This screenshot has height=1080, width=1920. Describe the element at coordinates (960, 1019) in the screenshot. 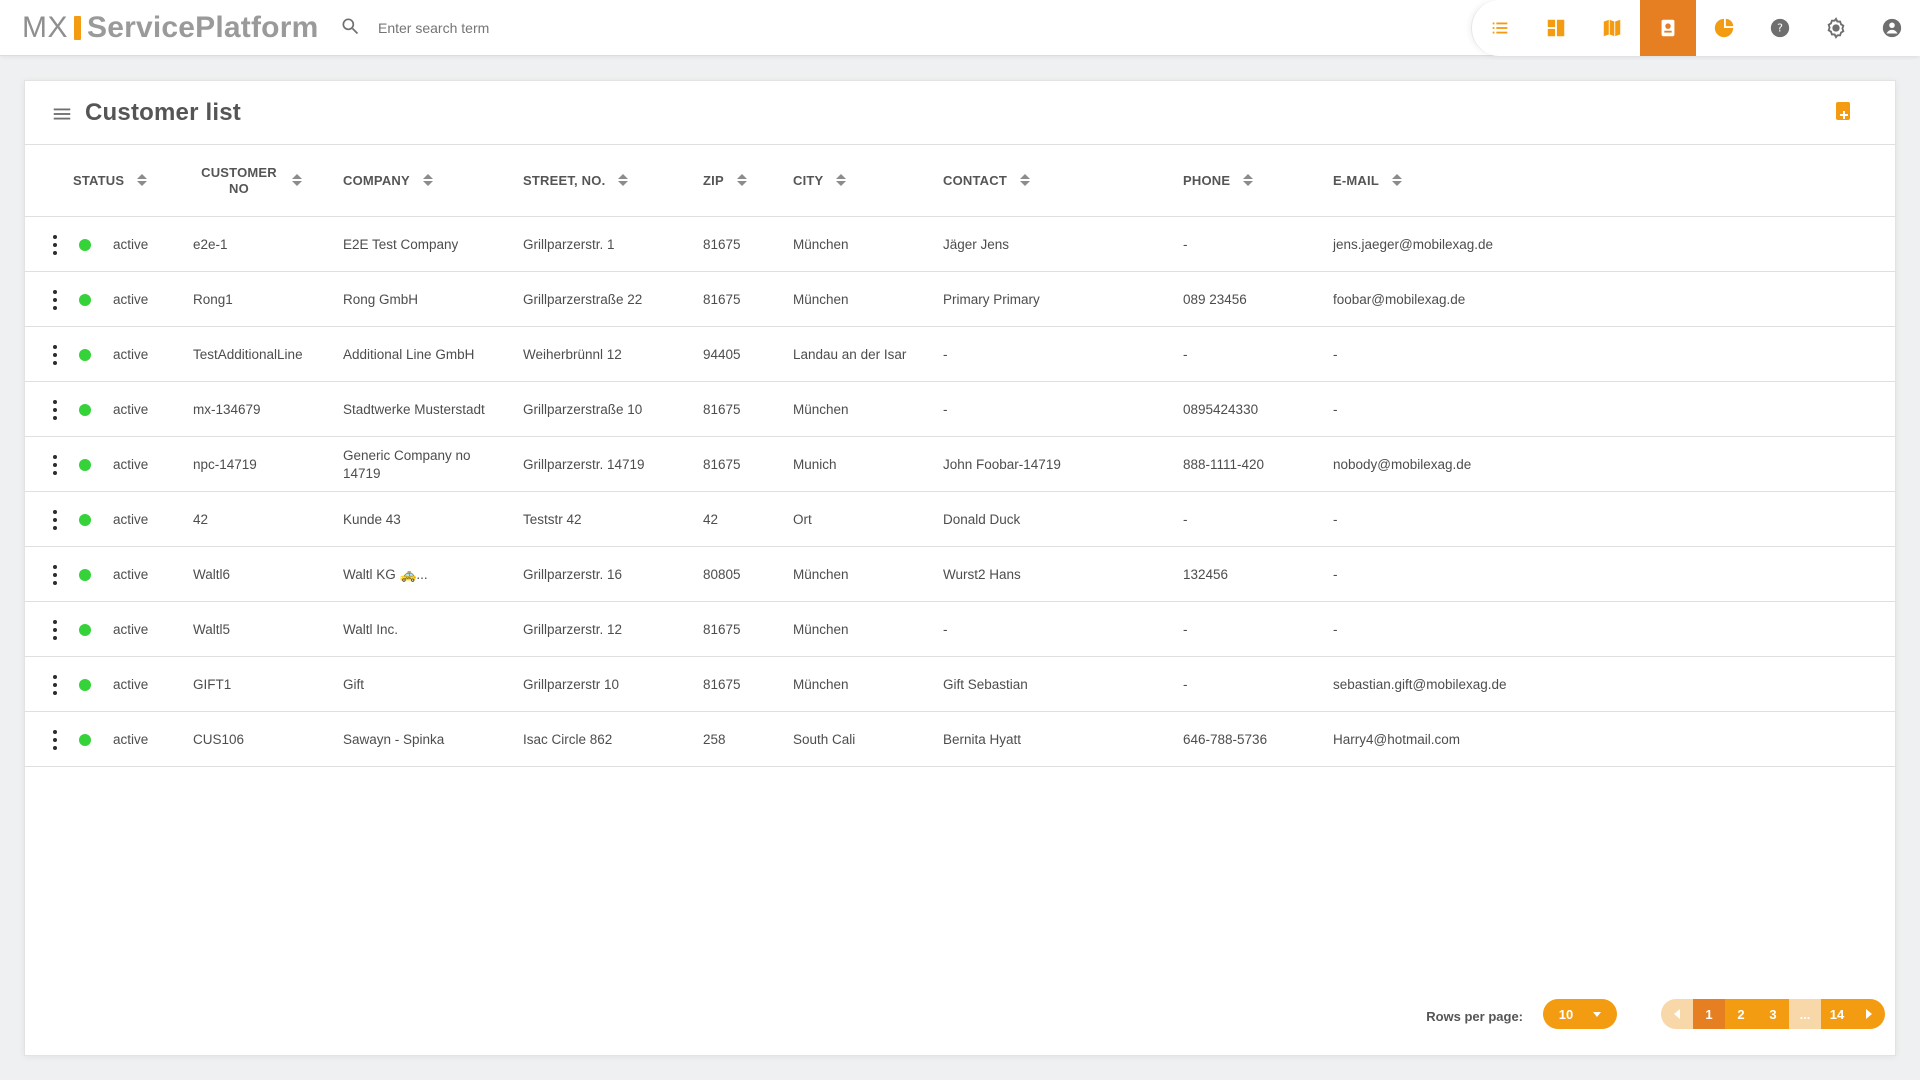

I see `table-footer: Rows per page: 10 1 2 3 ... 14` at that location.